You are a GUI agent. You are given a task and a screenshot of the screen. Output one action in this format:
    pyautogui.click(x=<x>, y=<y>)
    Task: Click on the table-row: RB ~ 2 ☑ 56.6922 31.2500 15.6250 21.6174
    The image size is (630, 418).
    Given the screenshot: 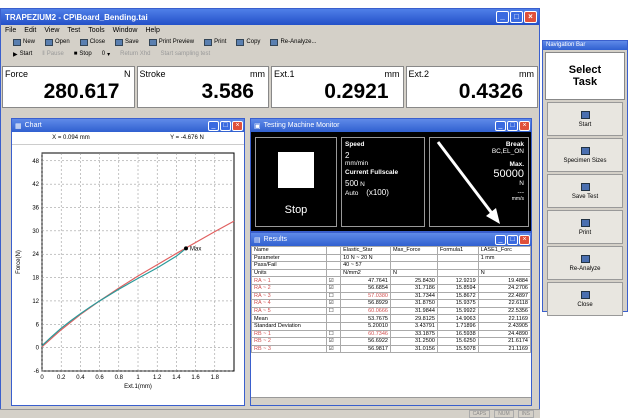 What is the action you would take?
    pyautogui.click(x=391, y=341)
    